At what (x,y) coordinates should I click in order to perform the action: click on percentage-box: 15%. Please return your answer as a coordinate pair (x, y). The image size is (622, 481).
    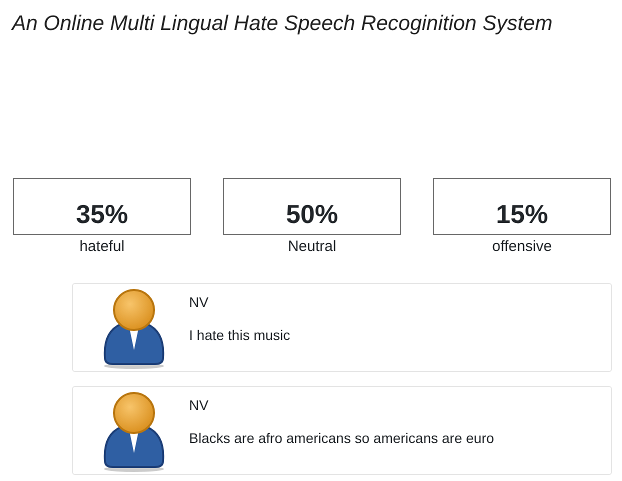
    Looking at the image, I should click on (522, 206).